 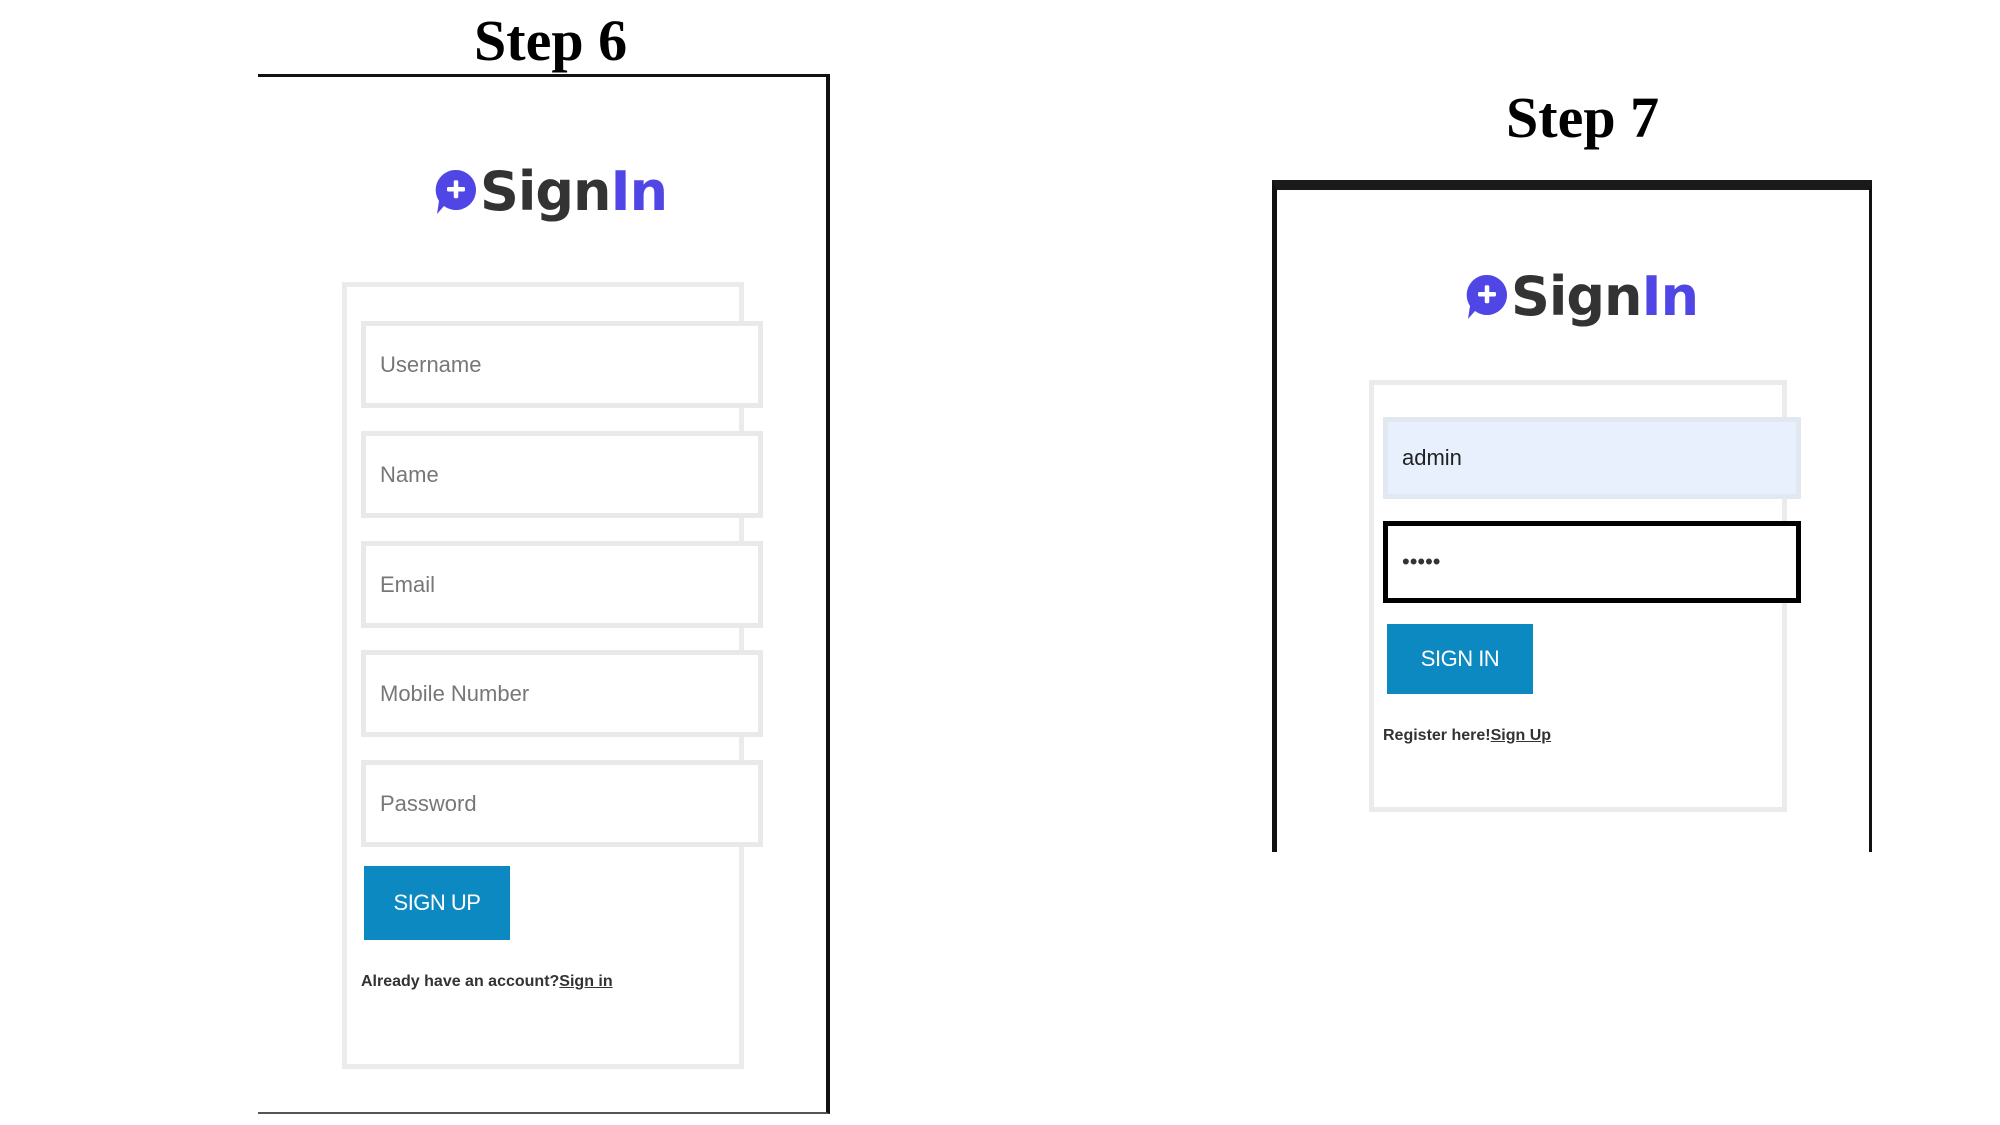 I want to click on signin-prompt: Already have an account?Sign in, so click(x=487, y=982).